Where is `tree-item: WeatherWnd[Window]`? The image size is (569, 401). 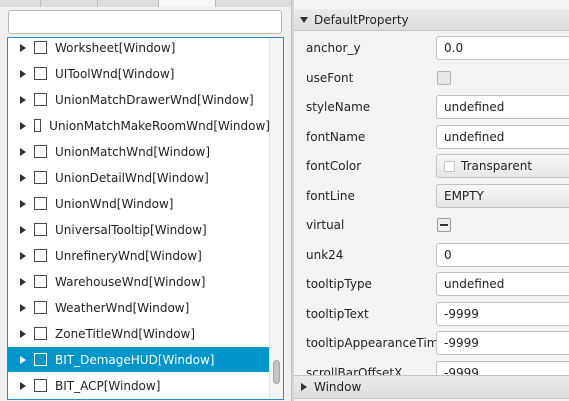 tree-item: WeatherWnd[Window] is located at coordinates (139, 307).